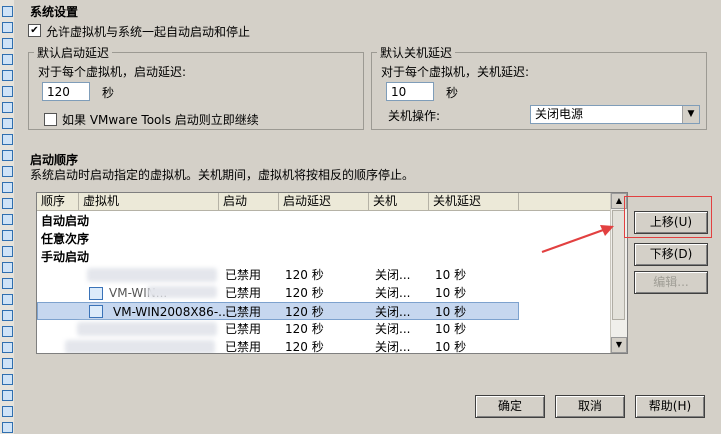 Image resolution: width=721 pixels, height=434 pixels. I want to click on vmware-tools-label: 如果 VMware Tools 启动则立即继续, so click(160, 120).